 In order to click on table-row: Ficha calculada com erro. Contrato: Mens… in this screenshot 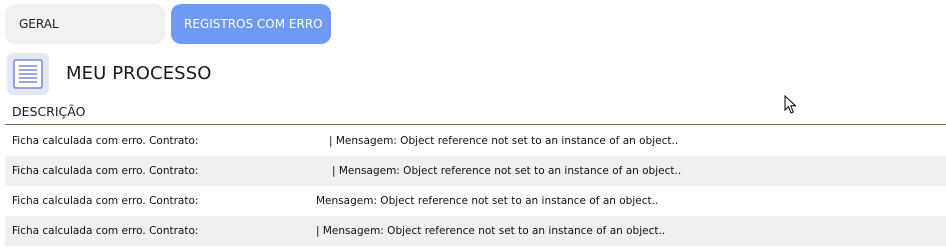, I will do `click(475, 201)`.